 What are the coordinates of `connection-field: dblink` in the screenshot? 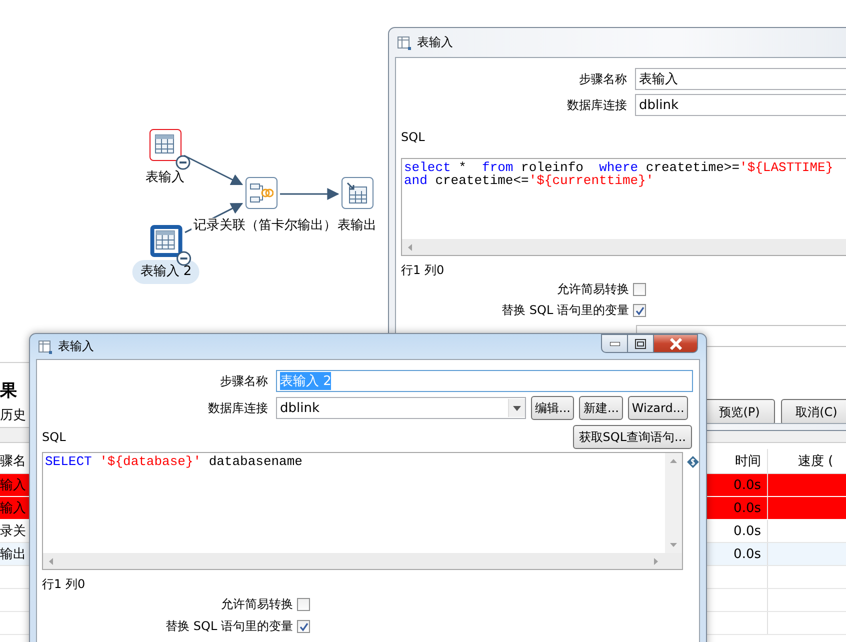 It's located at (740, 105).